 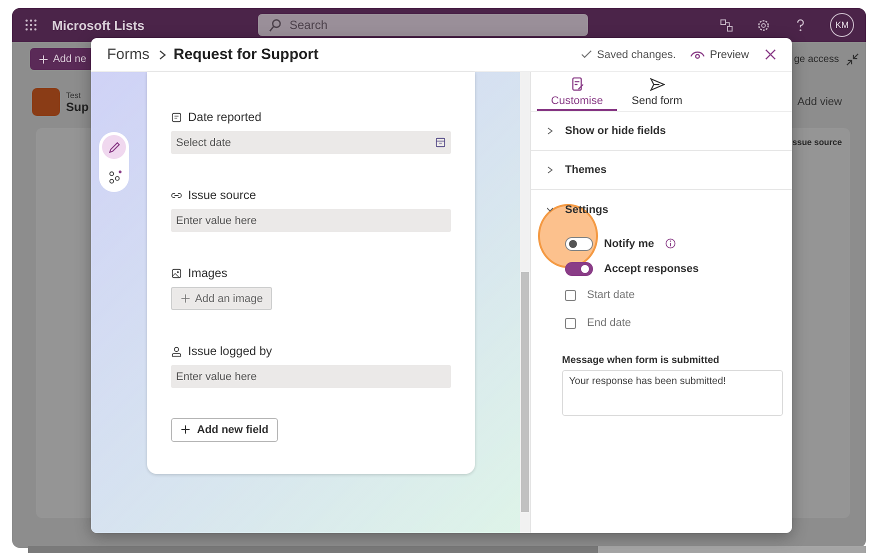 I want to click on toggle-label: Accept responses, so click(x=651, y=268).